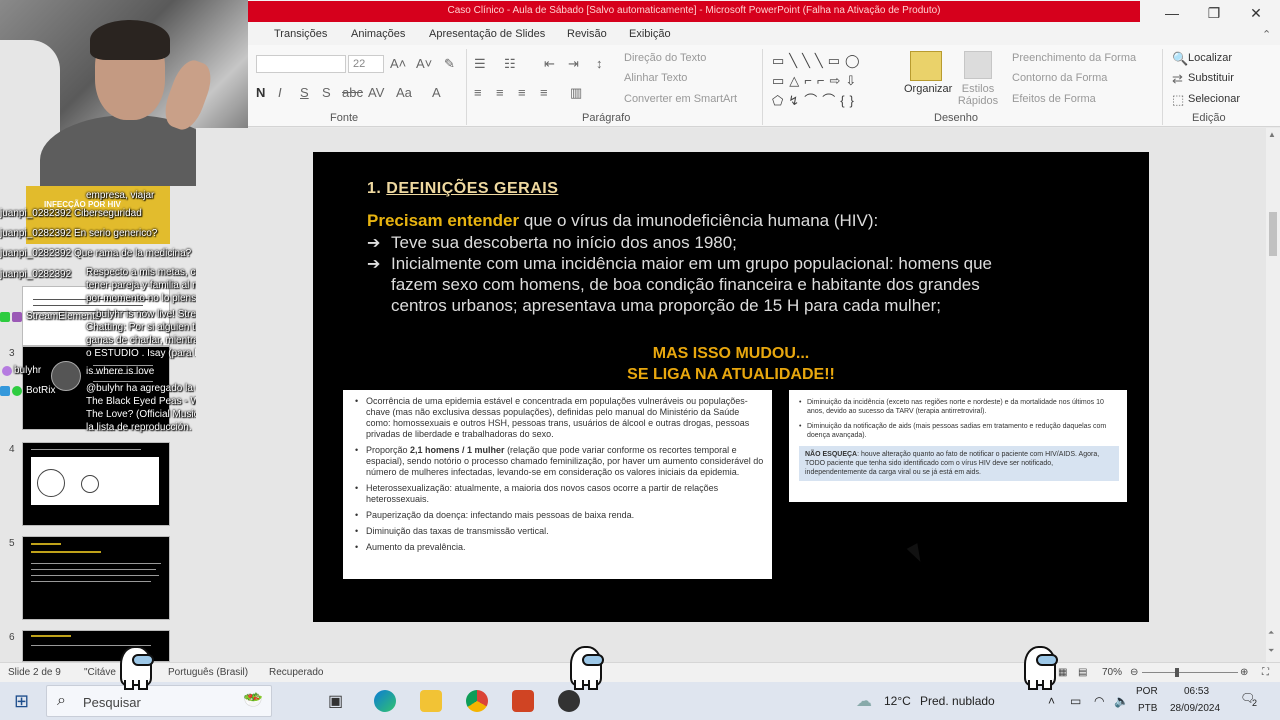  What do you see at coordinates (1196, 691) in the screenshot?
I see `clock-time: 06:53` at bounding box center [1196, 691].